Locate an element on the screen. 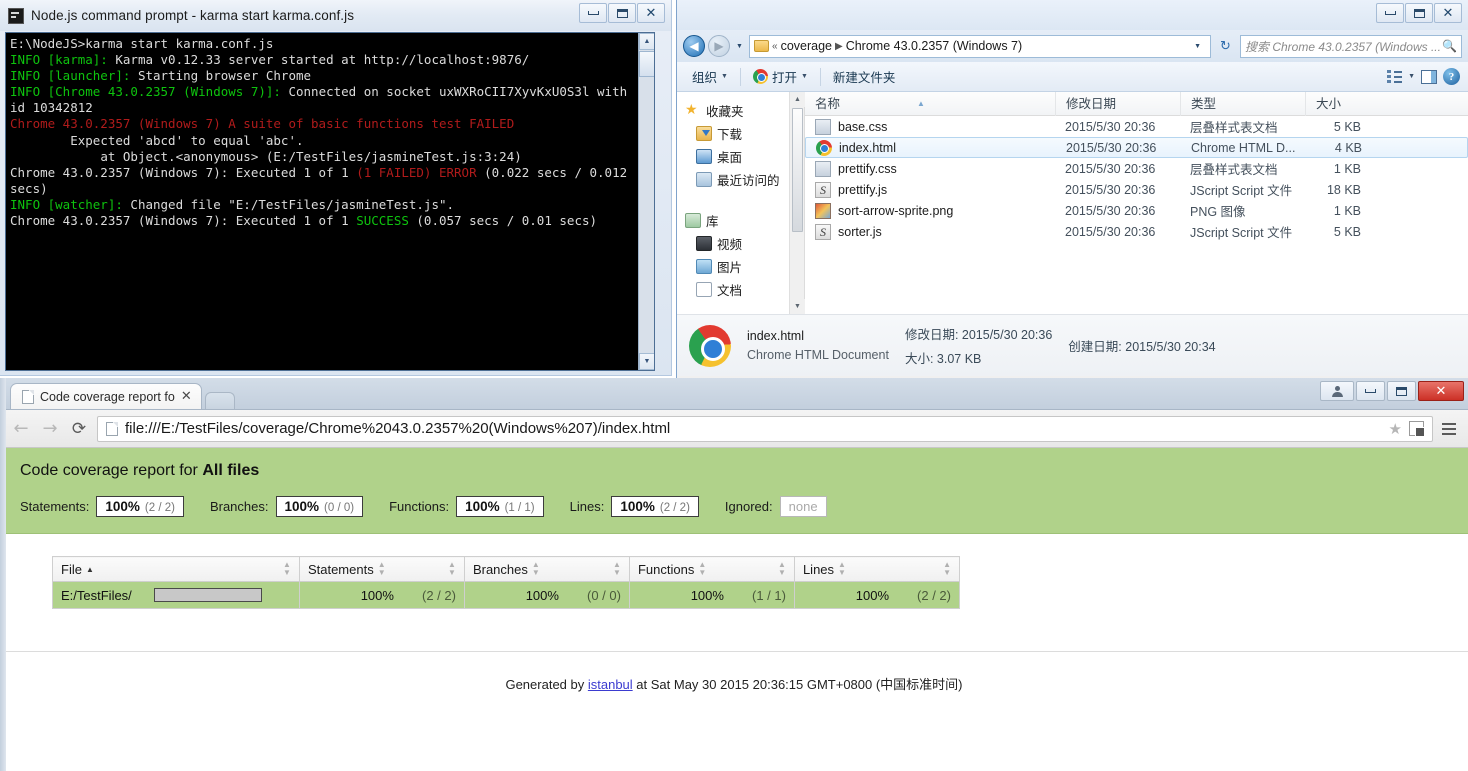 The image size is (1468, 771). file-date-cell: 2015/5/30 20:36 is located at coordinates (1110, 189).